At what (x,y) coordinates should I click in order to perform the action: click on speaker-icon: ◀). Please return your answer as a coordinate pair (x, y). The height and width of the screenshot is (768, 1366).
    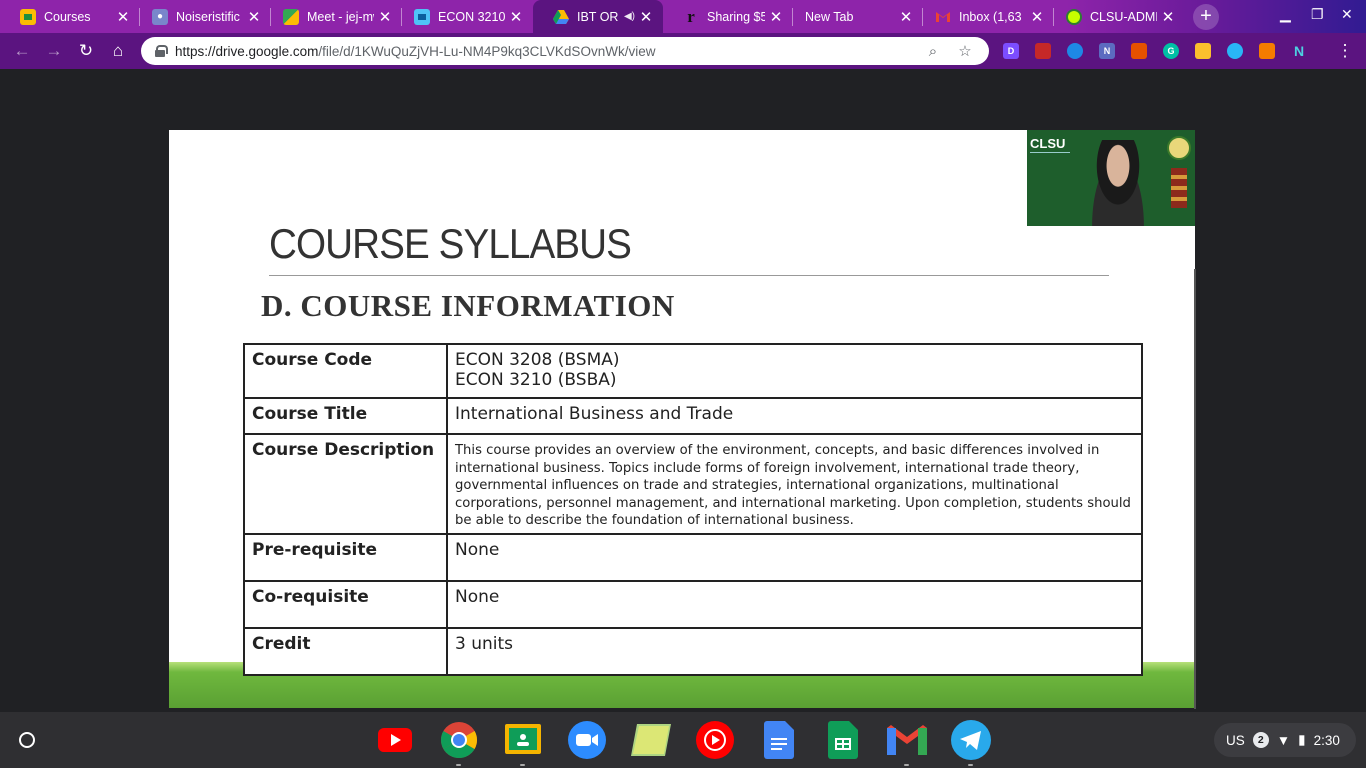
    Looking at the image, I should click on (629, 16).